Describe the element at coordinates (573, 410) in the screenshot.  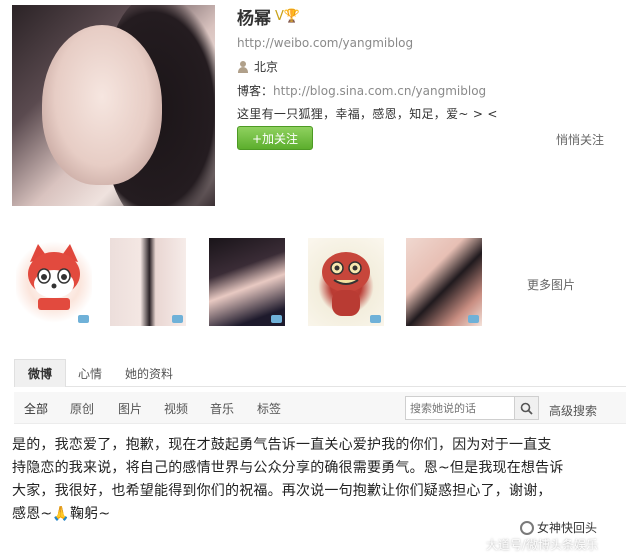
I see `advanced-search-link: 高级搜索` at that location.